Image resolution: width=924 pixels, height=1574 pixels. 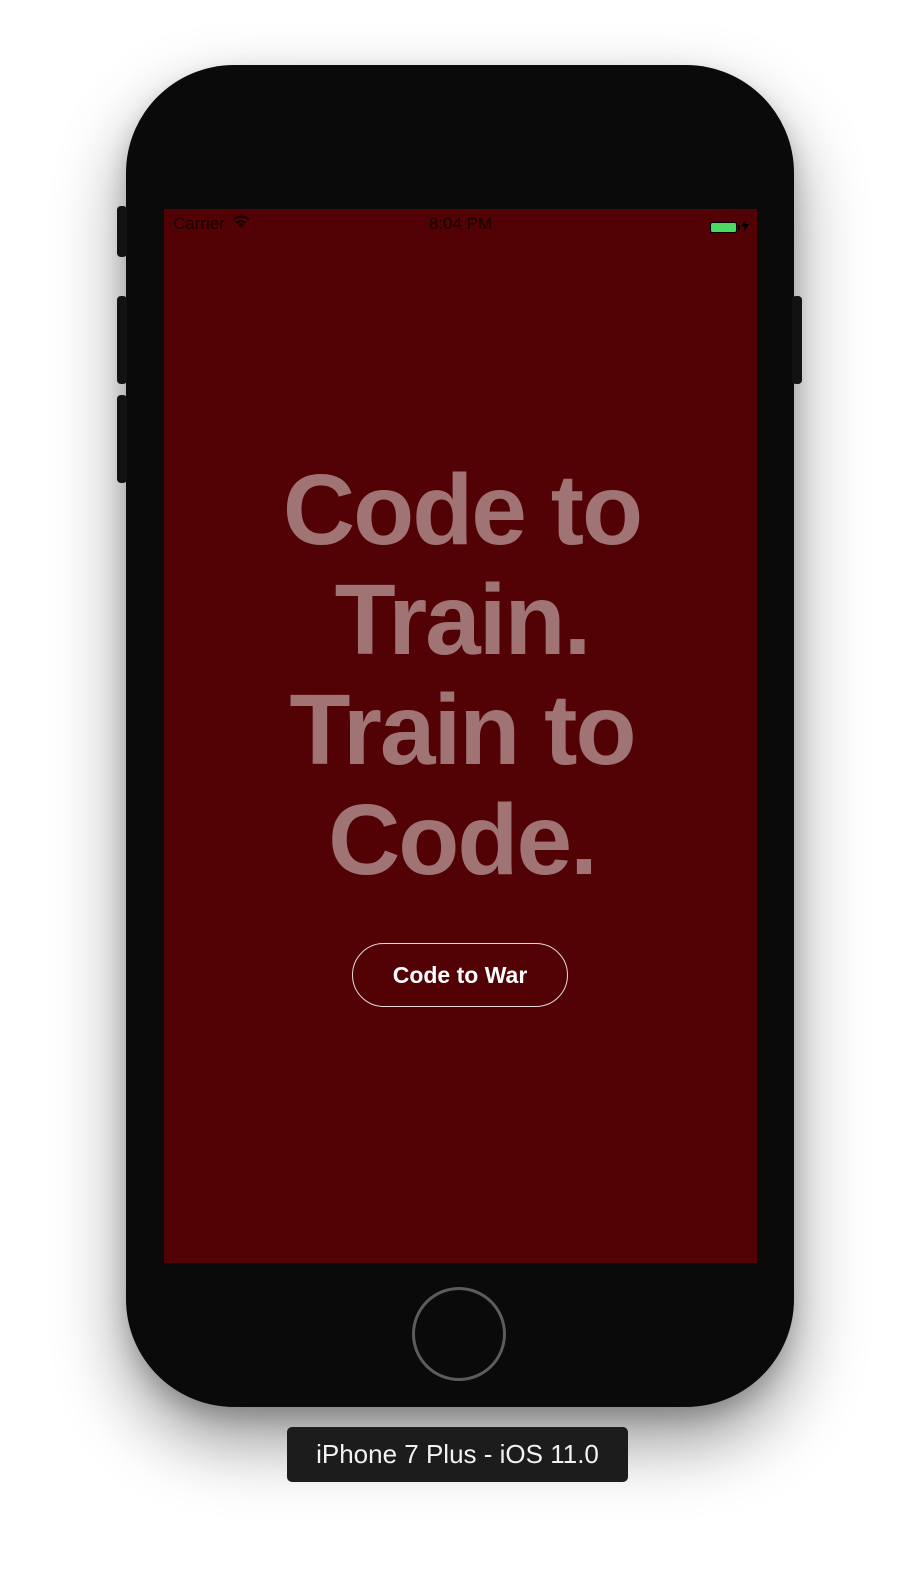 I want to click on volume-up-button, so click(x=122, y=340).